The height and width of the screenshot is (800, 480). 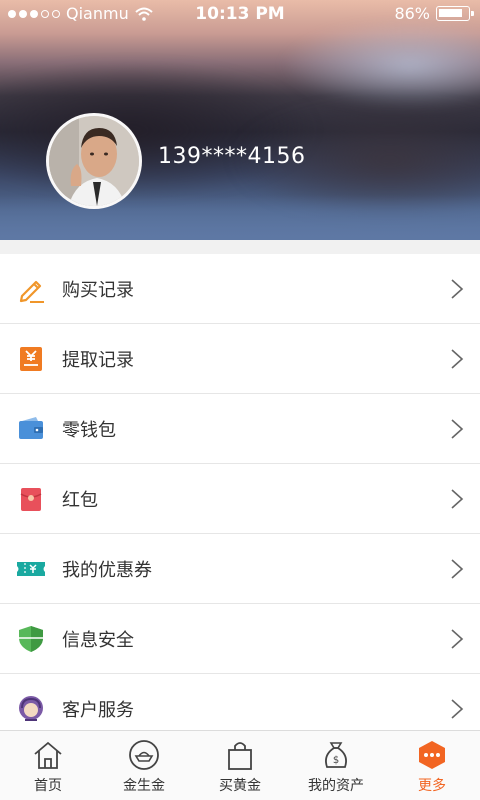 I want to click on tab-buy-gold: 买黄金, so click(x=240, y=765).